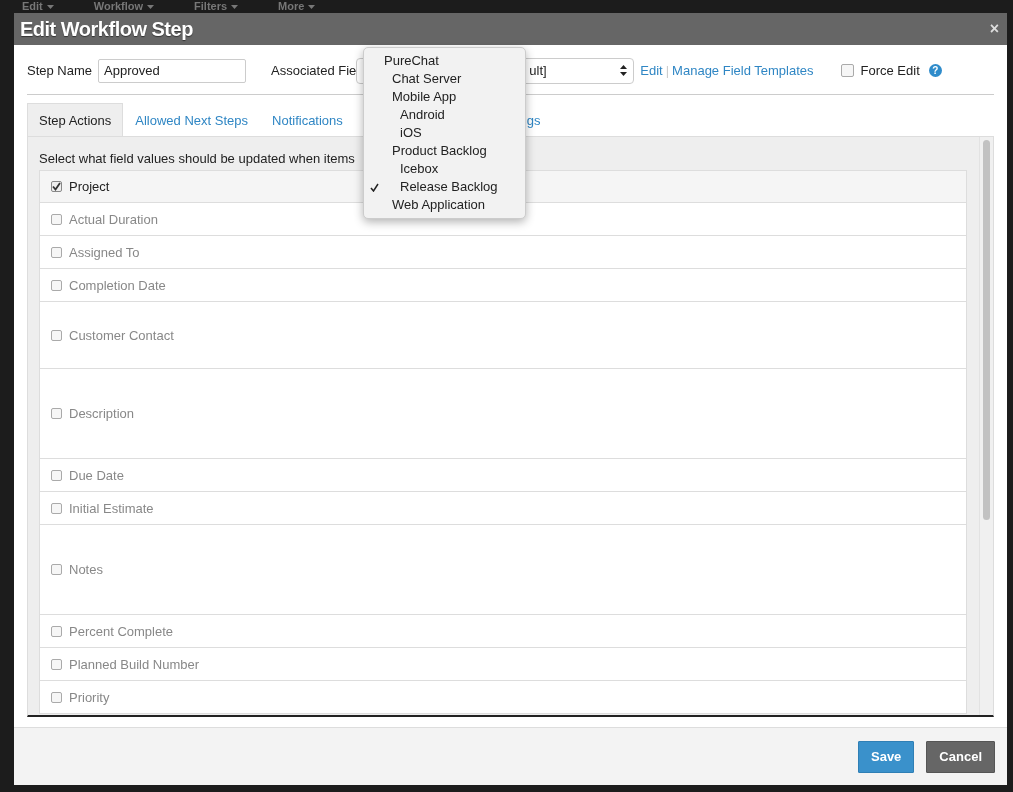 The height and width of the screenshot is (792, 1013). What do you see at coordinates (60, 70) in the screenshot?
I see `field-label: Step Name` at bounding box center [60, 70].